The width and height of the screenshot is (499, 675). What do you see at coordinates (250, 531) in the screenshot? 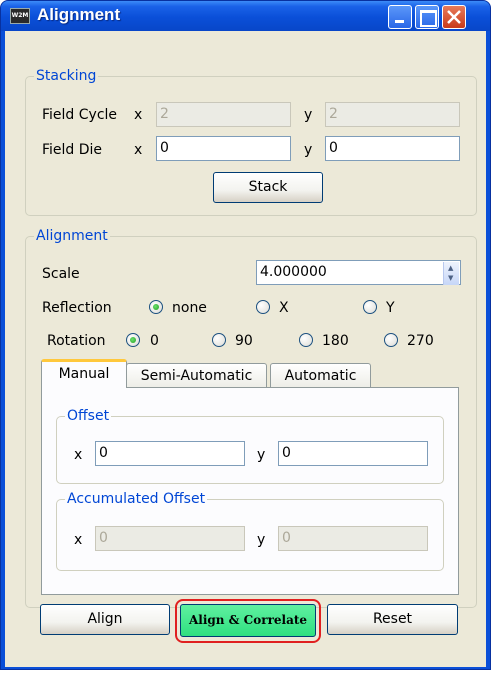
I see `accumulated-offset-group: Accumulated Offset x 0 y 0` at bounding box center [250, 531].